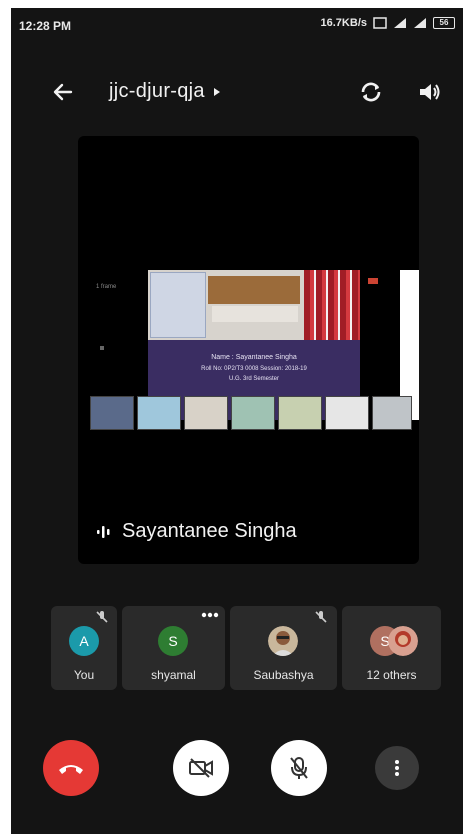  Describe the element at coordinates (391, 675) in the screenshot. I see `participant-name: 12 others` at that location.